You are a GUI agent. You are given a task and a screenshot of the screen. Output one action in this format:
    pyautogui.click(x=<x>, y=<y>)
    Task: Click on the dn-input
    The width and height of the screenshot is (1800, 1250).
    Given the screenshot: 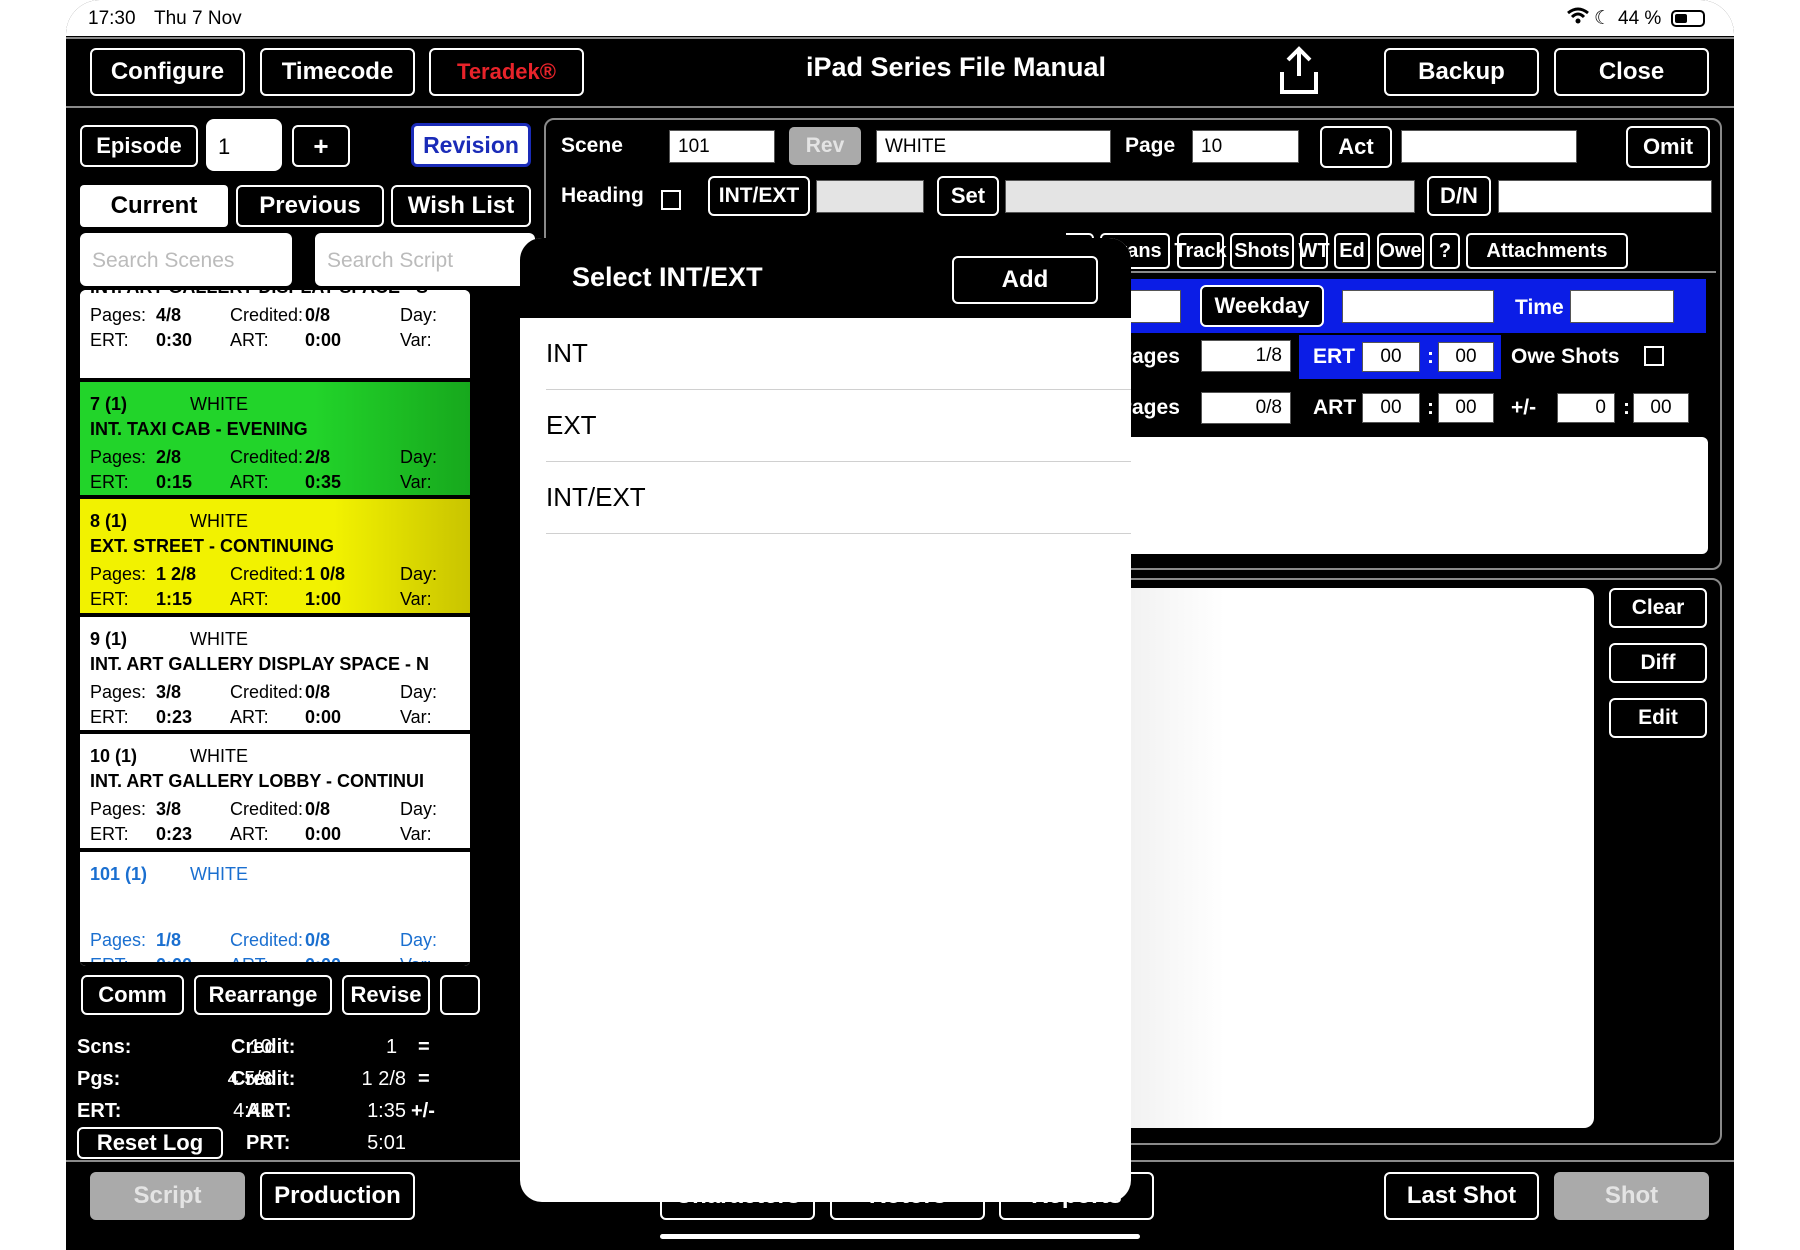 What is the action you would take?
    pyautogui.click(x=1605, y=196)
    